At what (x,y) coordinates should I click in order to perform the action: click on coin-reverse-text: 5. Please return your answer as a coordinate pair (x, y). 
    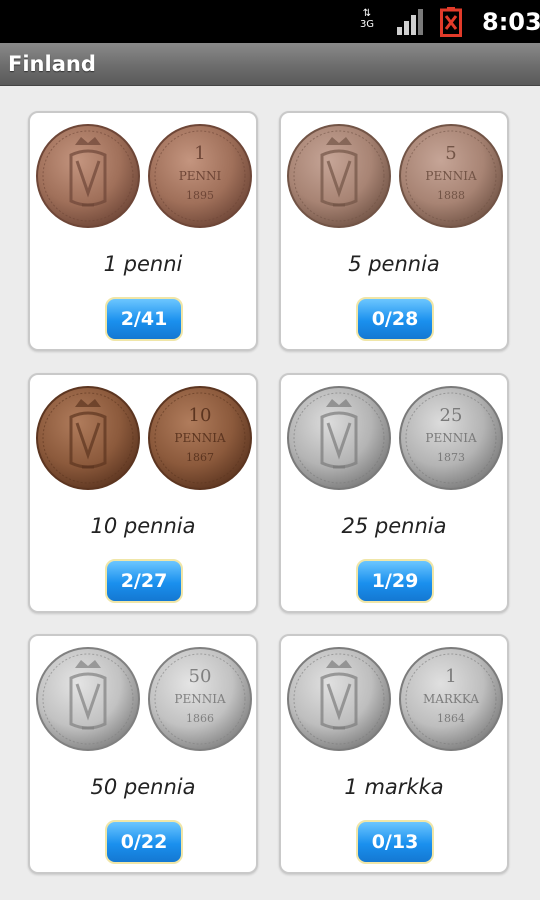
    Looking at the image, I should click on (450, 153).